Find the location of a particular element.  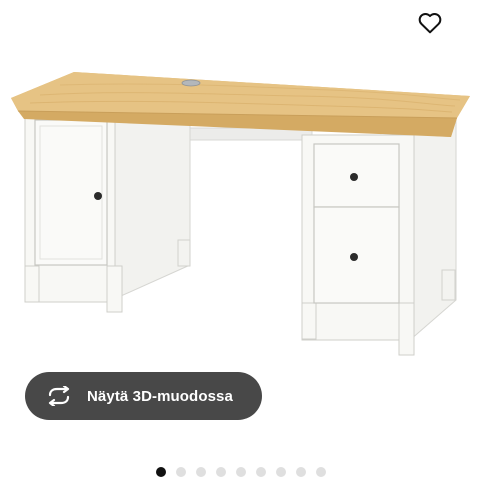

favourite-button is located at coordinates (430, 23).